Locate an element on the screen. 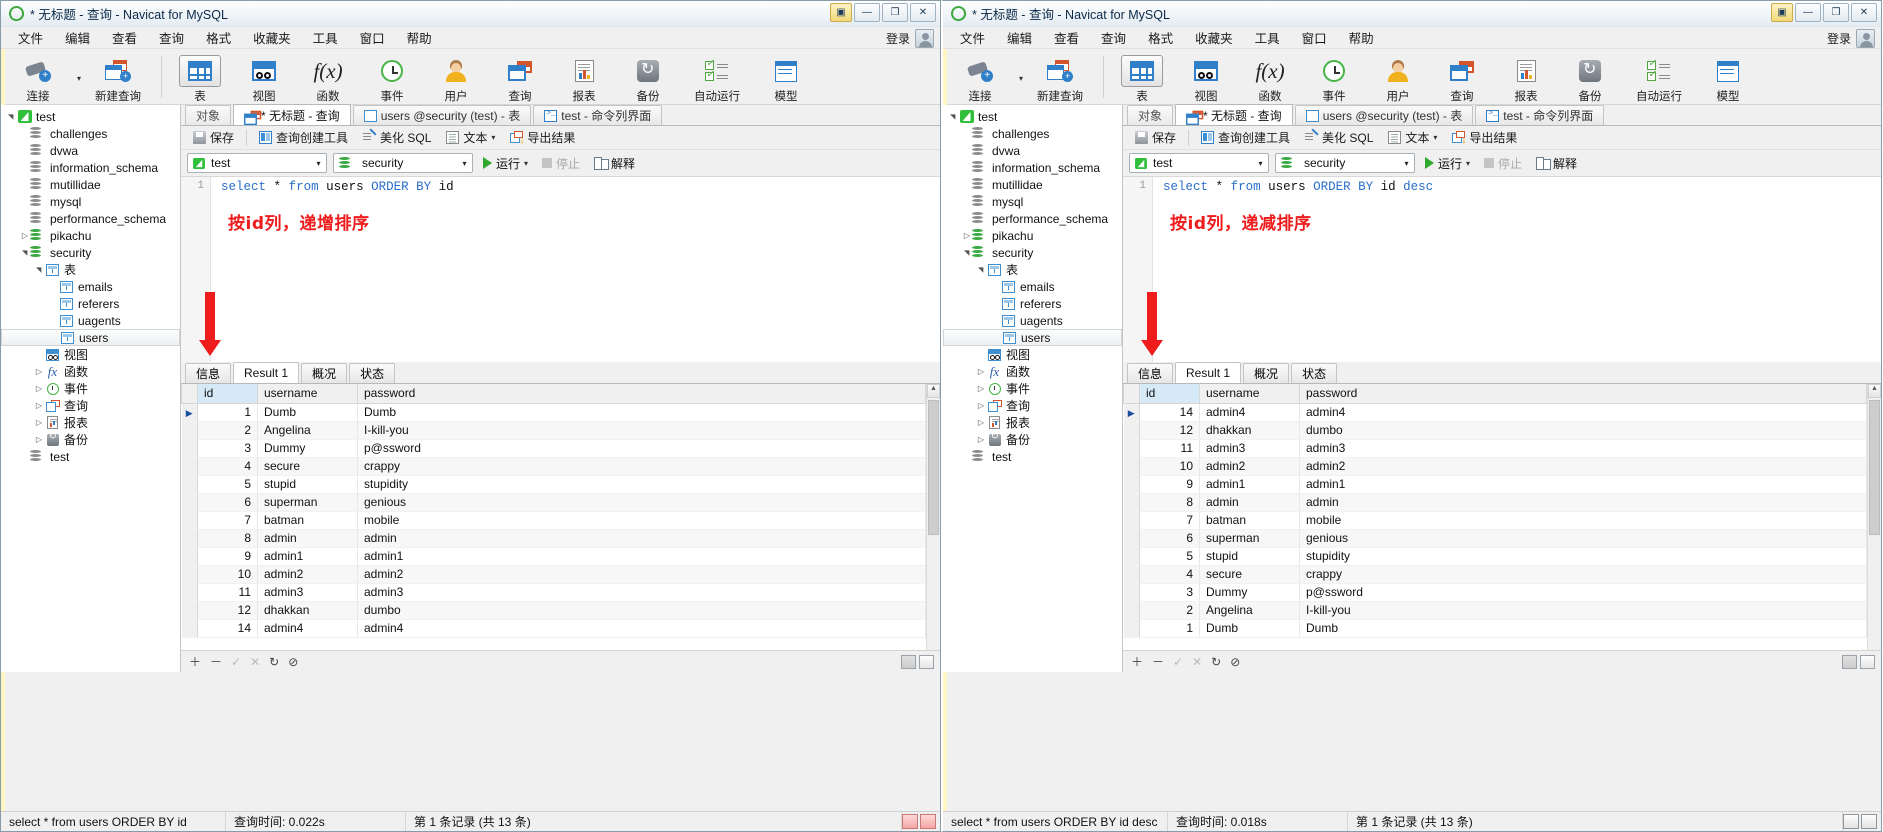 The width and height of the screenshot is (1883, 832). cell-password: admin1 is located at coordinates (641, 556).